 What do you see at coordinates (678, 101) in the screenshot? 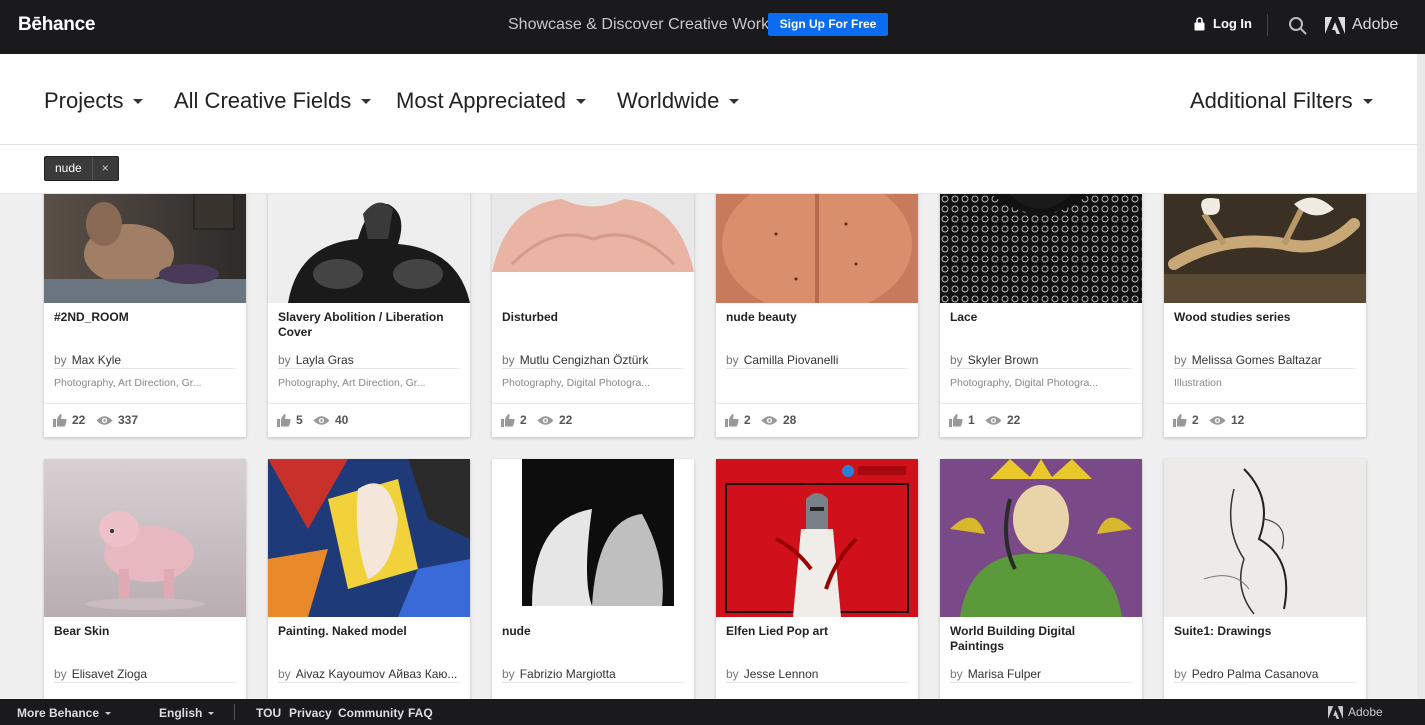
I see `location-dropdown: Worldwide` at bounding box center [678, 101].